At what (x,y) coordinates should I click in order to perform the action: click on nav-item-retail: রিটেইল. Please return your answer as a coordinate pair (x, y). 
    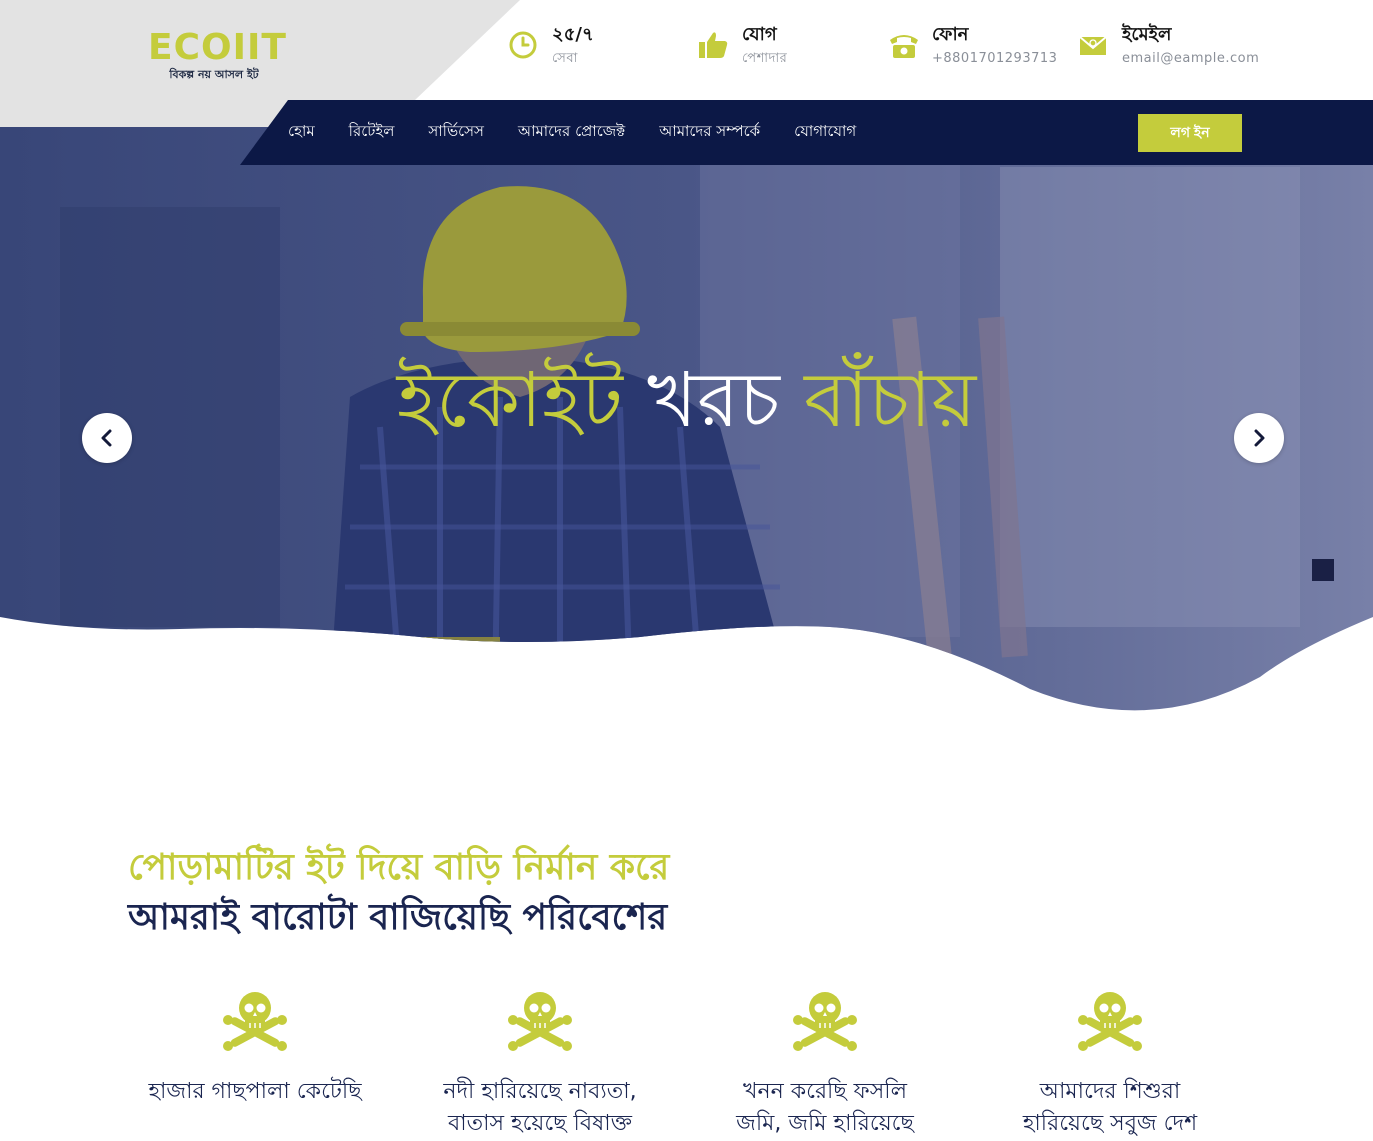
    Looking at the image, I should click on (372, 132).